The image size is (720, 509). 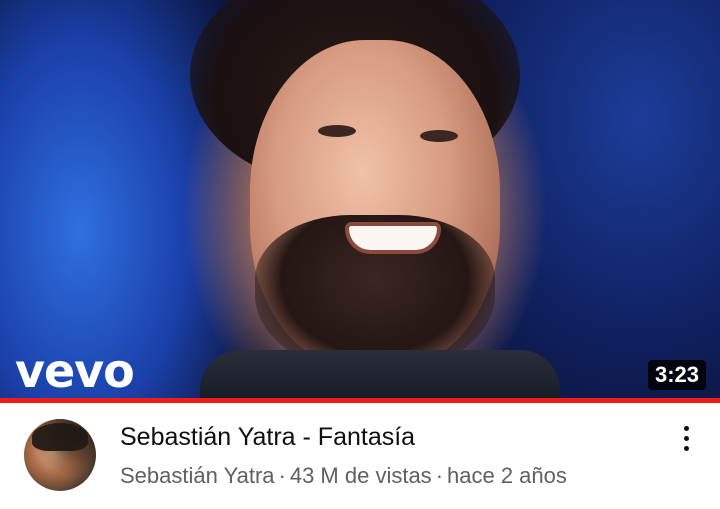 What do you see at coordinates (360, 475) in the screenshot?
I see `view-count: 43 M de vistas` at bounding box center [360, 475].